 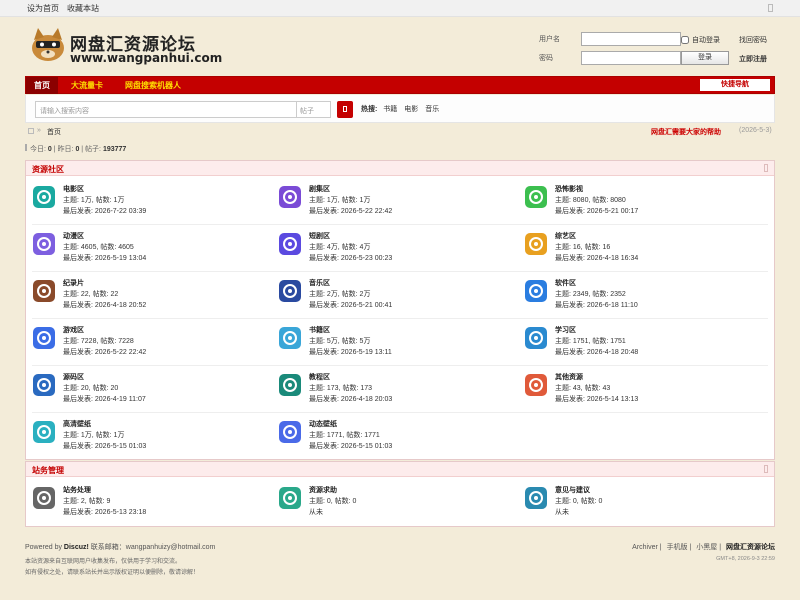 I want to click on feedback-icon, so click(x=536, y=498).